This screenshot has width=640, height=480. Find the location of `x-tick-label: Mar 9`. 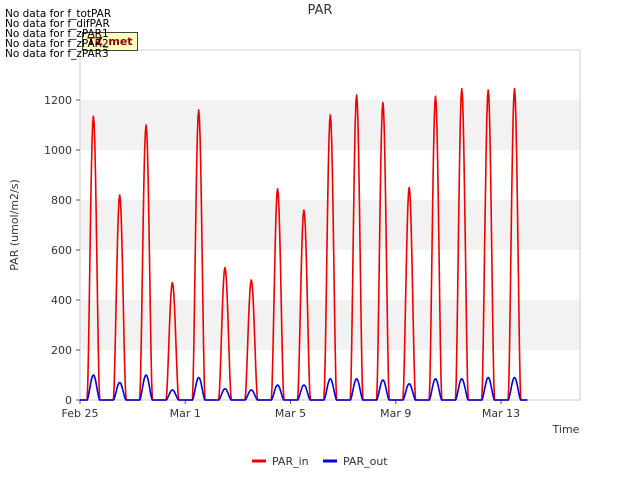

x-tick-label: Mar 9 is located at coordinates (395, 413).